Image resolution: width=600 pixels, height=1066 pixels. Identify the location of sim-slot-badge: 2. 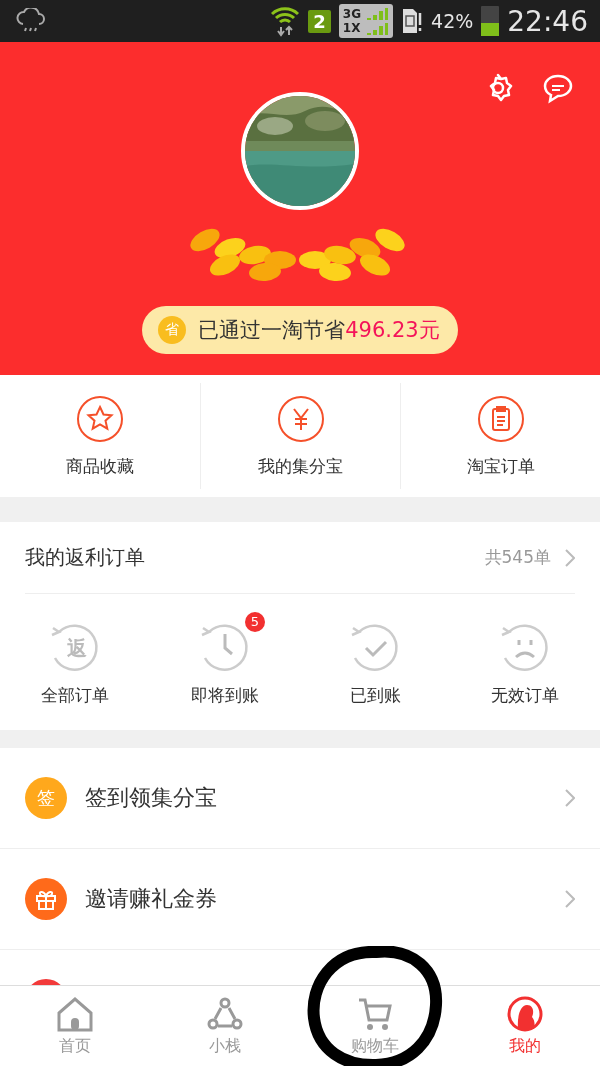
(319, 21).